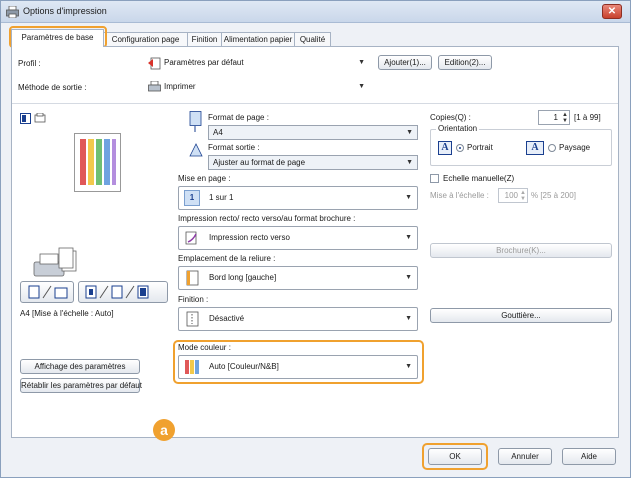 The width and height of the screenshot is (631, 478). Describe the element at coordinates (97, 162) in the screenshot. I see `page-preview-image` at that location.